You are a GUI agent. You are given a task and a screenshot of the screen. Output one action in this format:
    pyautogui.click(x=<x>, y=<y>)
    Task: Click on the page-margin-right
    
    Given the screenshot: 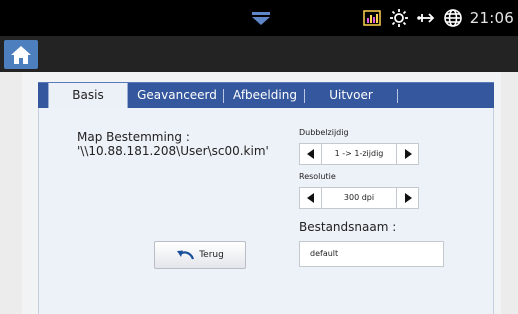 What is the action you would take?
    pyautogui.click(x=509, y=193)
    